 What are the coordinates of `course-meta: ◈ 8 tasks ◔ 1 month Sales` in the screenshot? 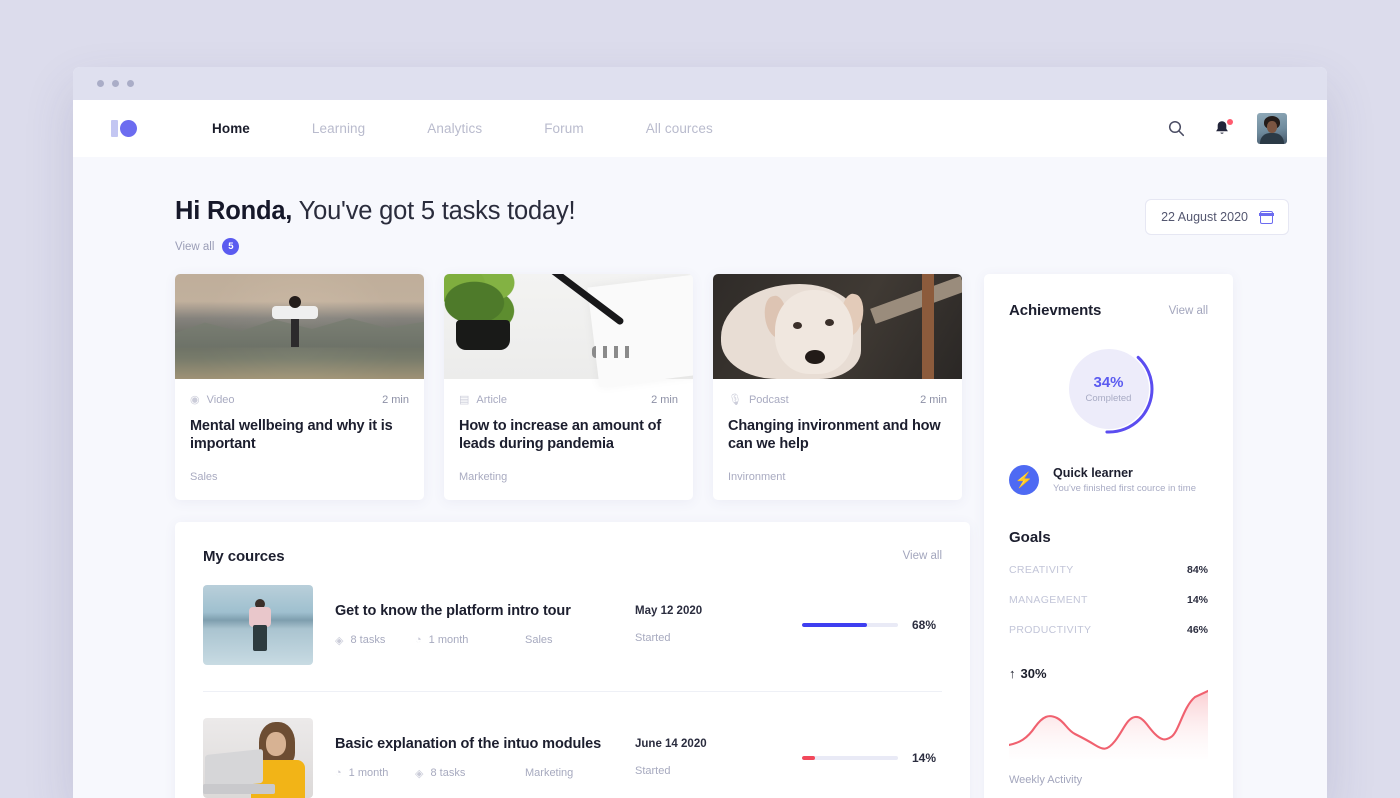 It's located at (485, 640).